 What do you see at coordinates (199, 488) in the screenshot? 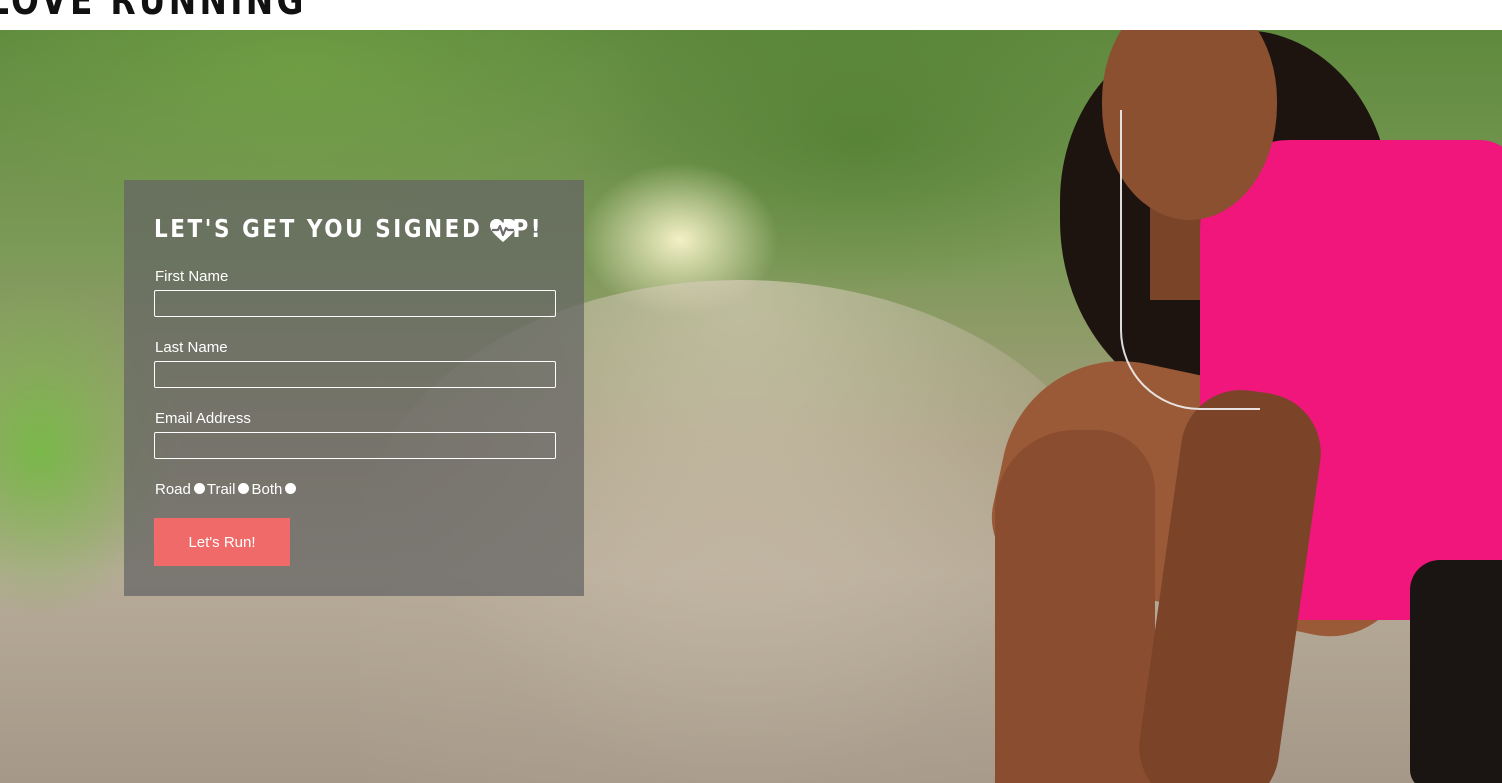
I see `radio-road` at bounding box center [199, 488].